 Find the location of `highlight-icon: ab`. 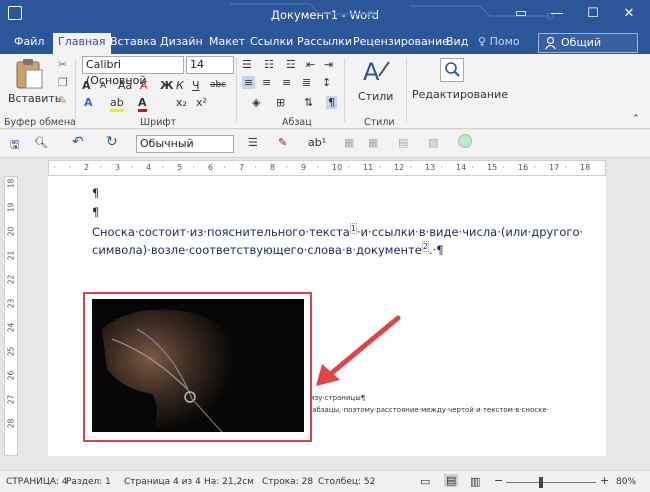

highlight-icon: ab is located at coordinates (117, 104).